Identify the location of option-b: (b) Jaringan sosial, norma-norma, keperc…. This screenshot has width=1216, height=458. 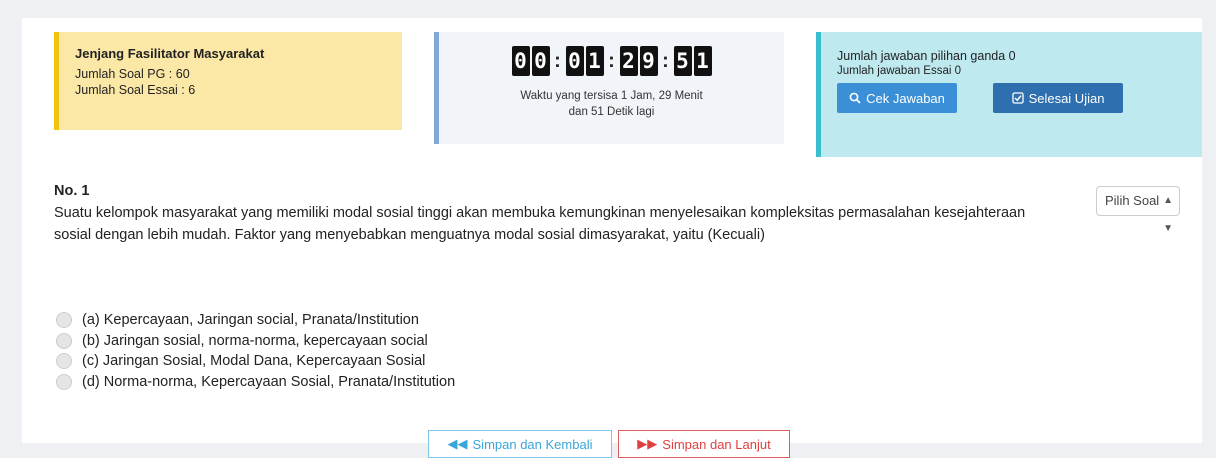
(255, 341).